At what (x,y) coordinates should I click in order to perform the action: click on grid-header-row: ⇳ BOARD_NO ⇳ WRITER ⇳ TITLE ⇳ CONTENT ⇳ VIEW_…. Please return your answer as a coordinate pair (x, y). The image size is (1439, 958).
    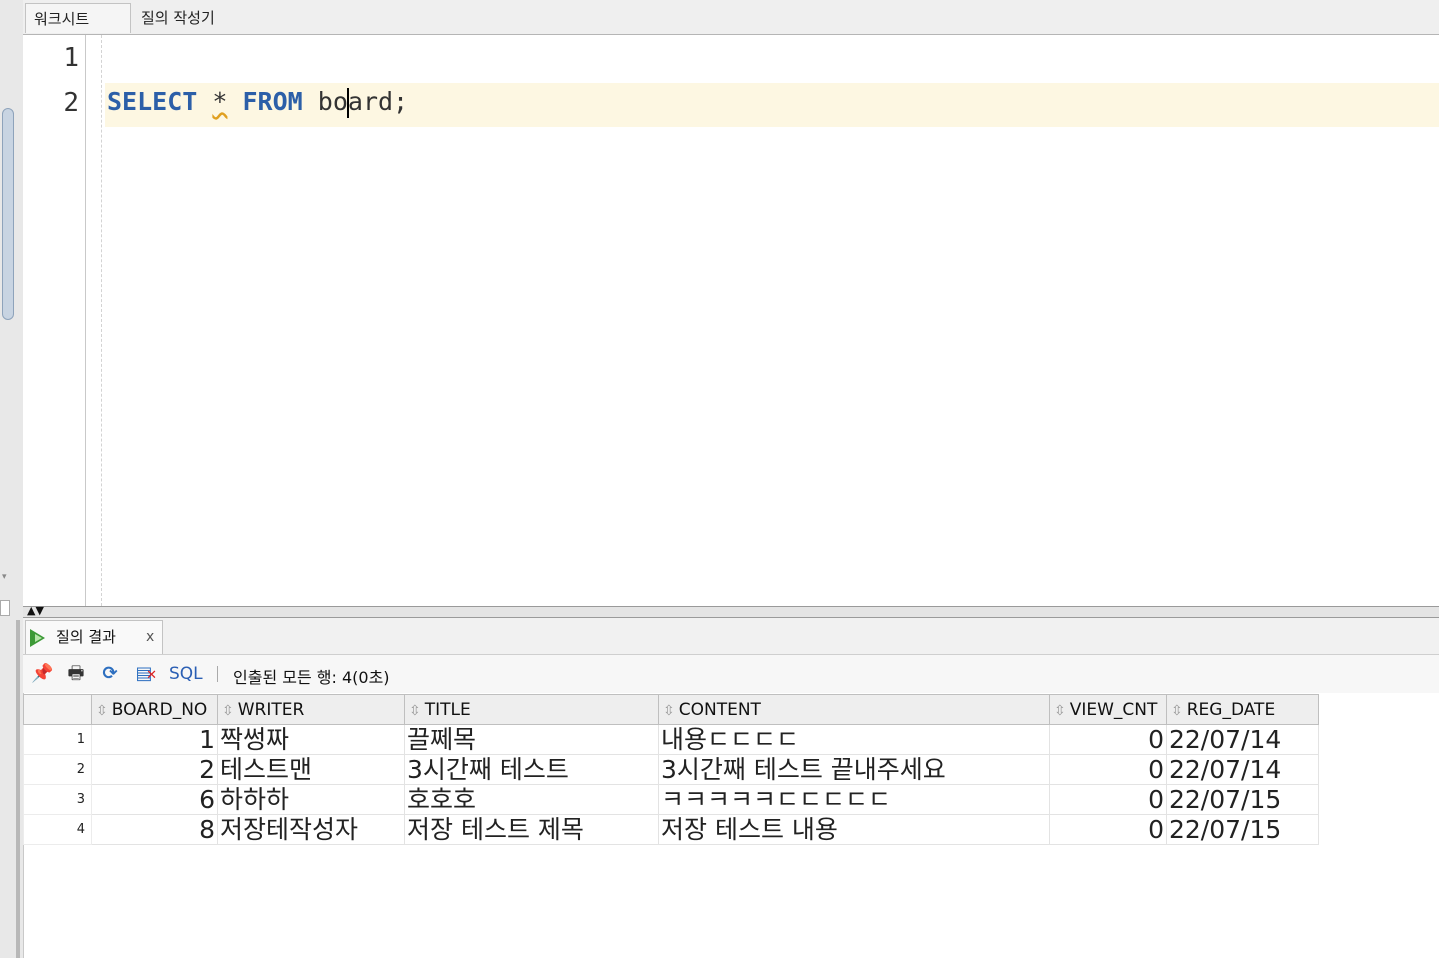
    Looking at the image, I should click on (671, 709).